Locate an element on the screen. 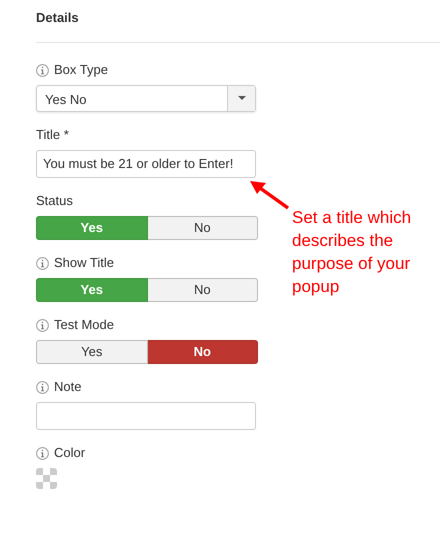 This screenshot has height=540, width=440. field-label: Test Mode is located at coordinates (84, 325).